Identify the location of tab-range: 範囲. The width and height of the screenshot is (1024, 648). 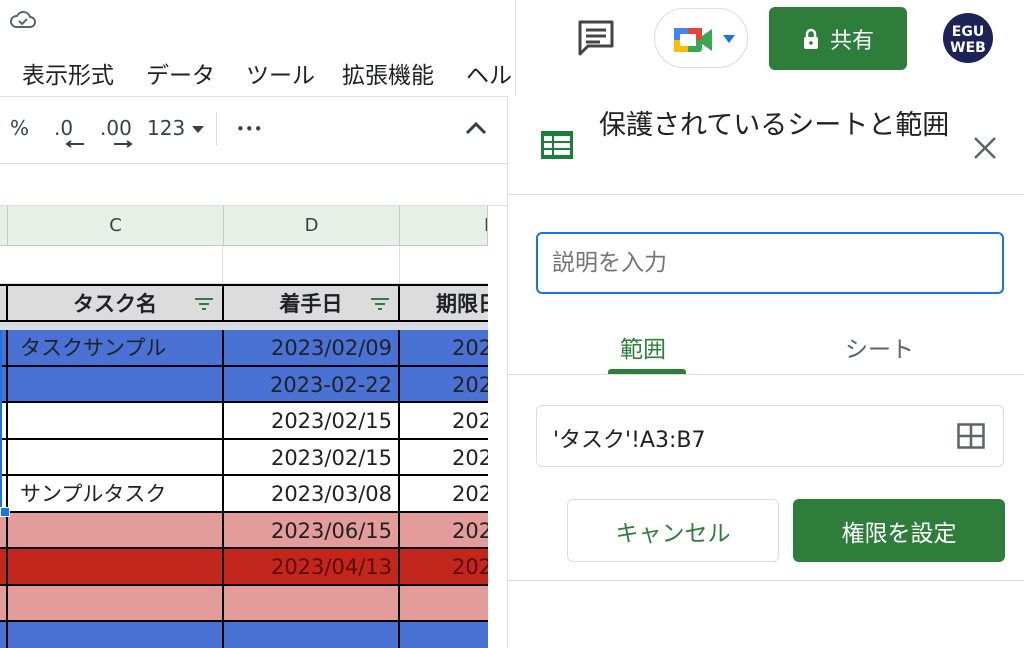
(643, 347).